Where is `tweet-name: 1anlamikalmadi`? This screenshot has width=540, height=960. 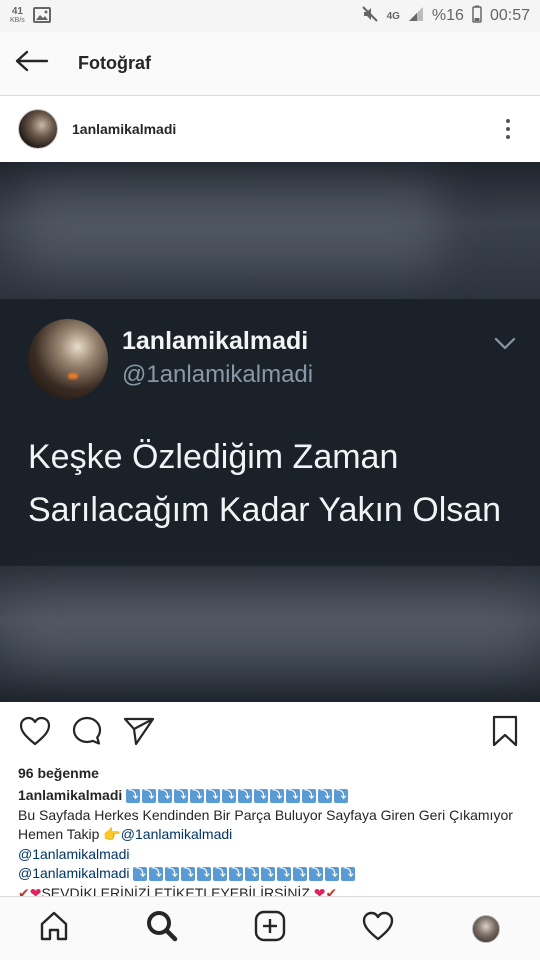
tweet-name: 1anlamikalmadi is located at coordinates (215, 341).